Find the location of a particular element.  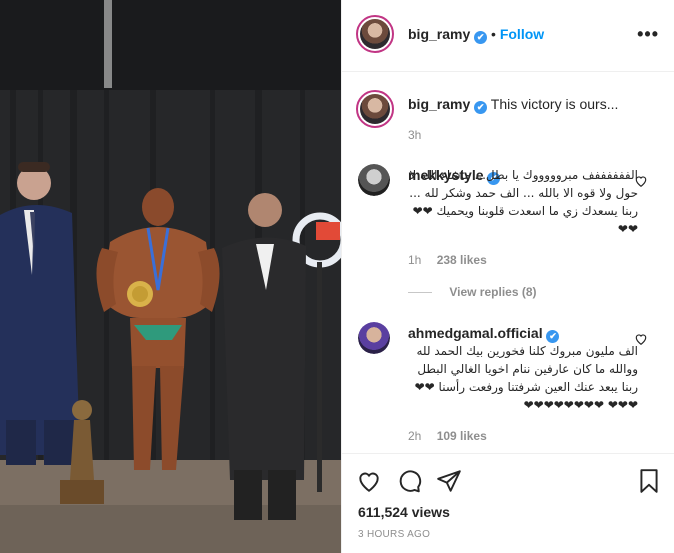

caption-avatar is located at coordinates (375, 109).